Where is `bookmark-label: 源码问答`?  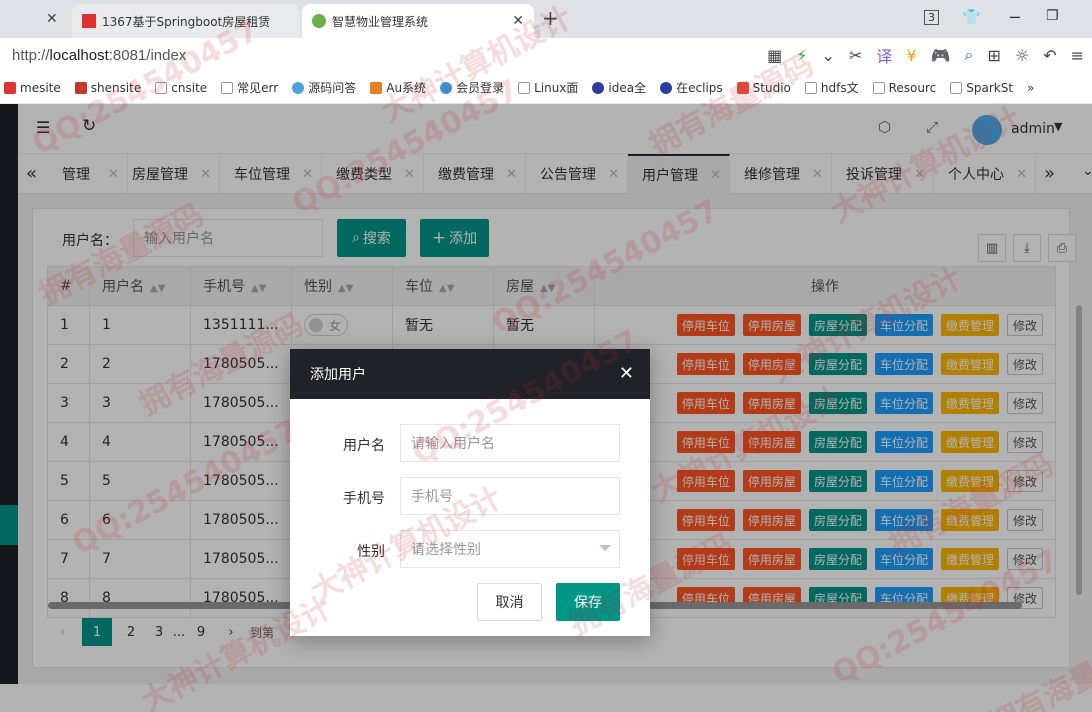 bookmark-label: 源码问答 is located at coordinates (332, 88).